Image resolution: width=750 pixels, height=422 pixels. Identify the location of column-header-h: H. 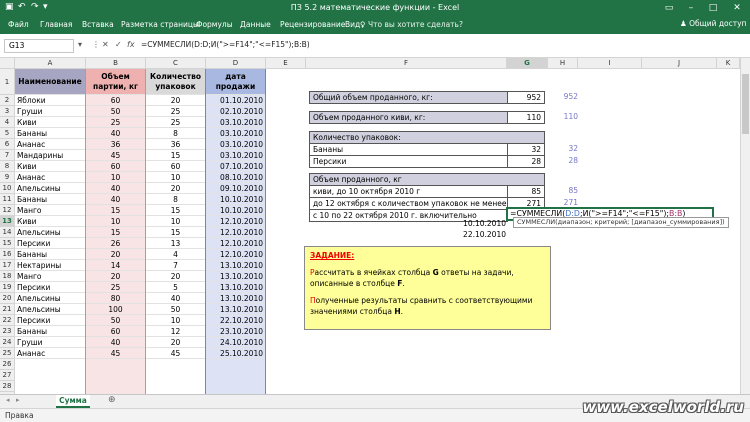
(563, 63).